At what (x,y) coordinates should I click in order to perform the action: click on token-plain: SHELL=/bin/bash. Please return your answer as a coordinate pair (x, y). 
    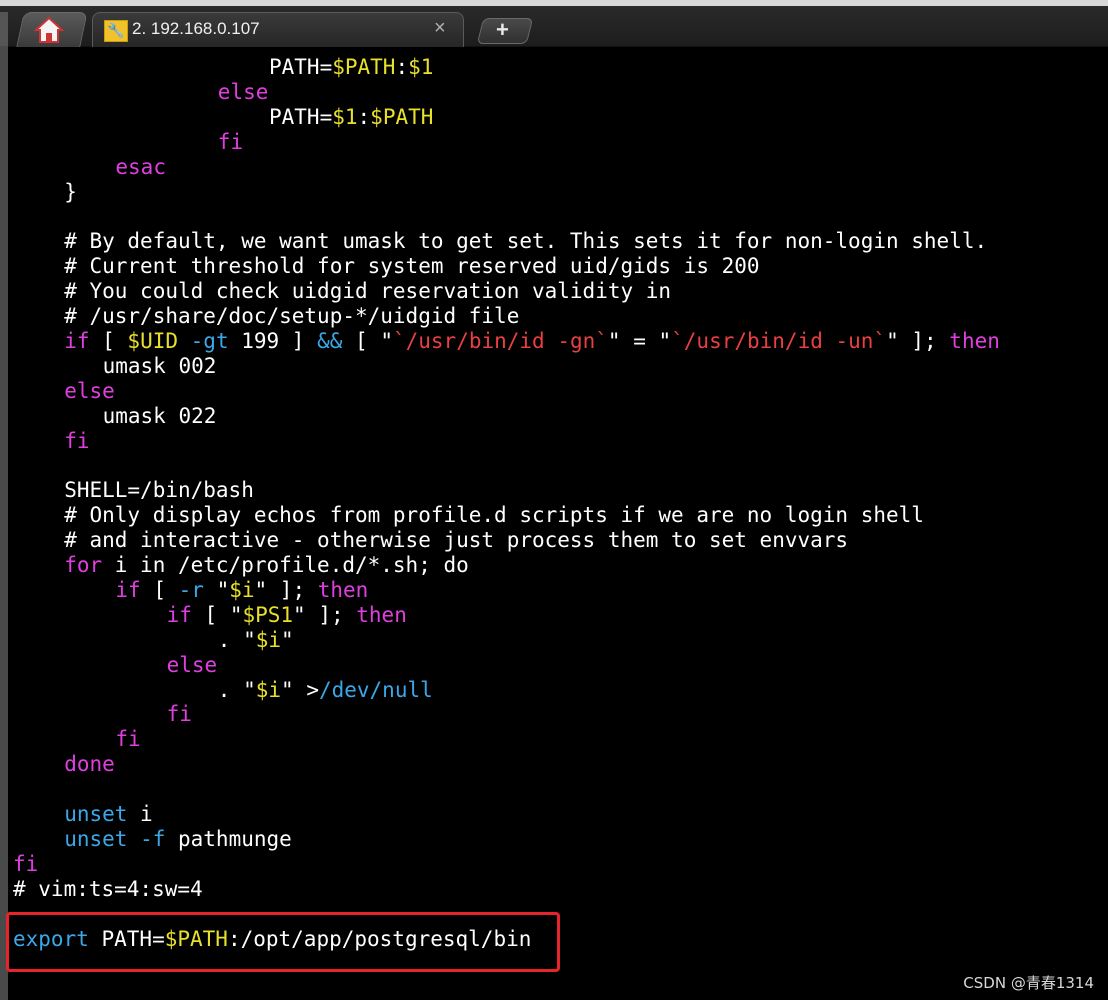
    Looking at the image, I should click on (159, 490).